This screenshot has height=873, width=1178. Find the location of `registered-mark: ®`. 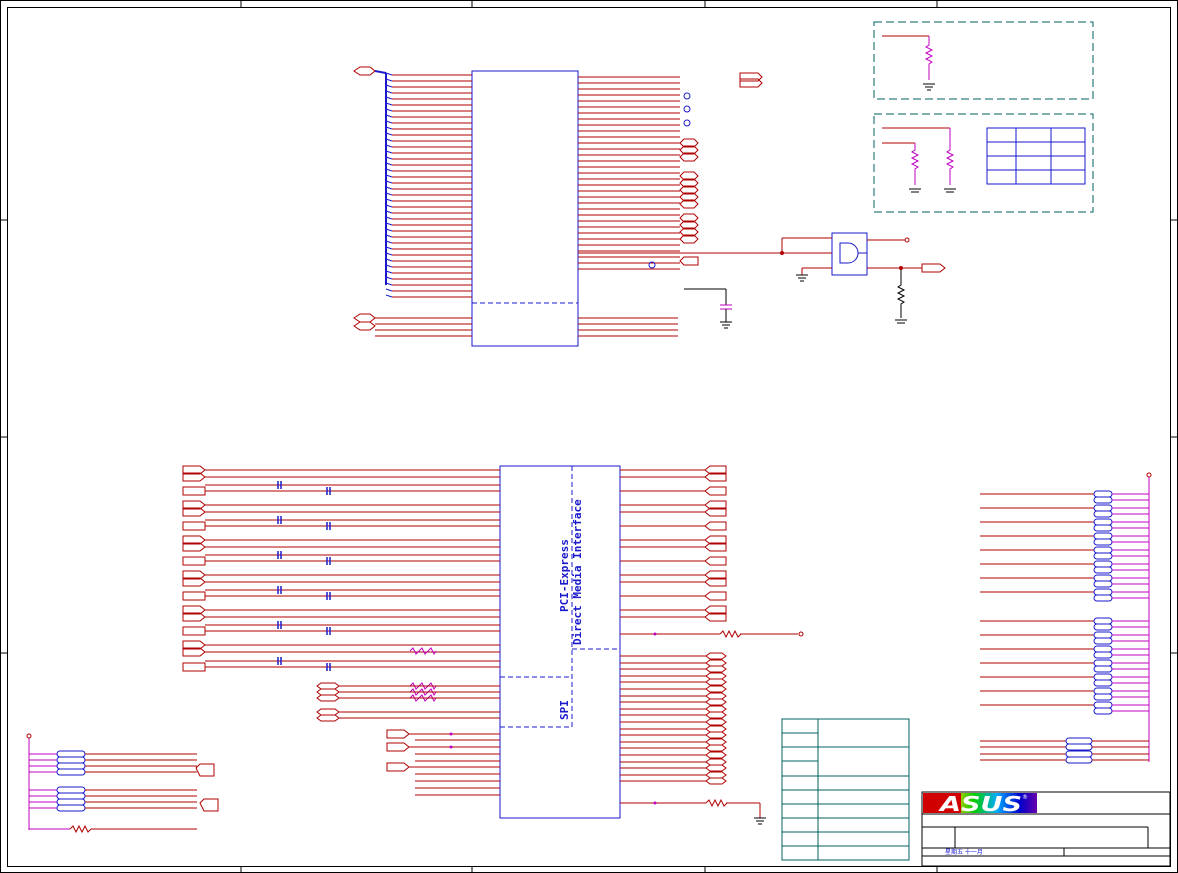

registered-mark: ® is located at coordinates (1025, 797).